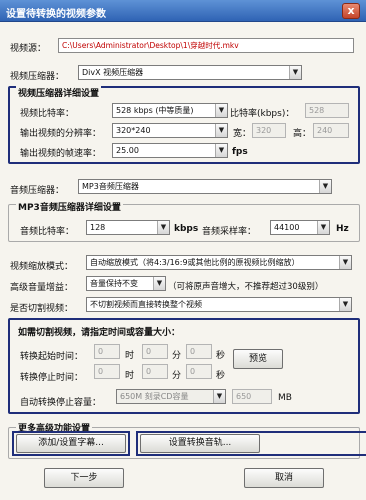 This screenshot has height=500, width=366. I want to click on volume-note: （可将原声音增大，不推荐超过30级别）, so click(246, 287).